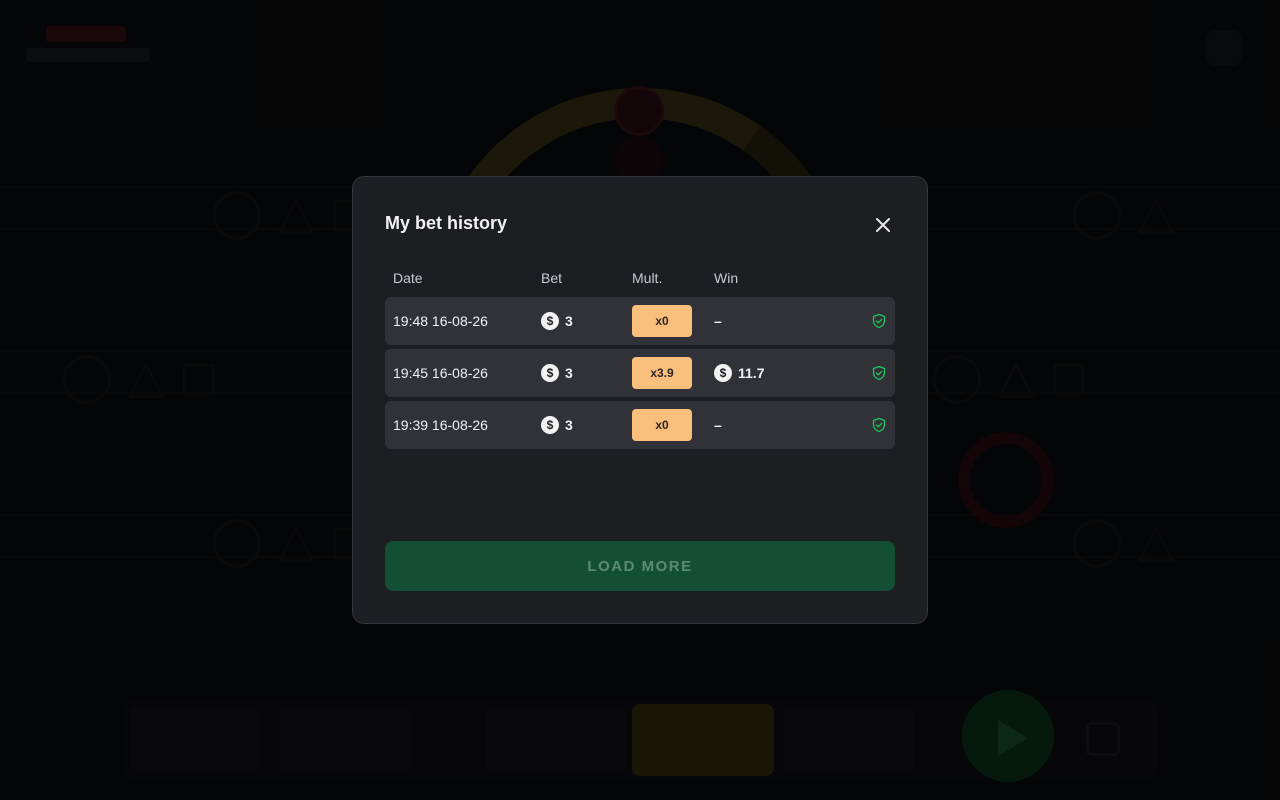 The width and height of the screenshot is (1280, 800). What do you see at coordinates (446, 223) in the screenshot?
I see `modal-title: My bet history` at bounding box center [446, 223].